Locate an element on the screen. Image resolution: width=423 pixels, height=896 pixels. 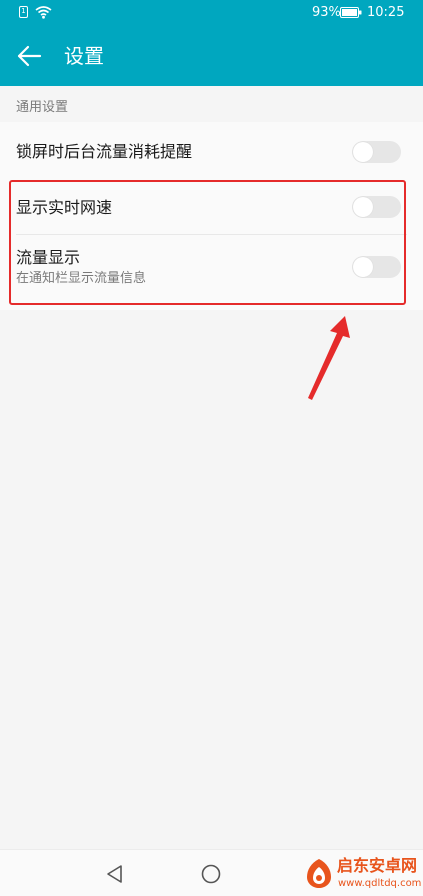
status-bar: 1 93% 10:25 is located at coordinates (211, 13).